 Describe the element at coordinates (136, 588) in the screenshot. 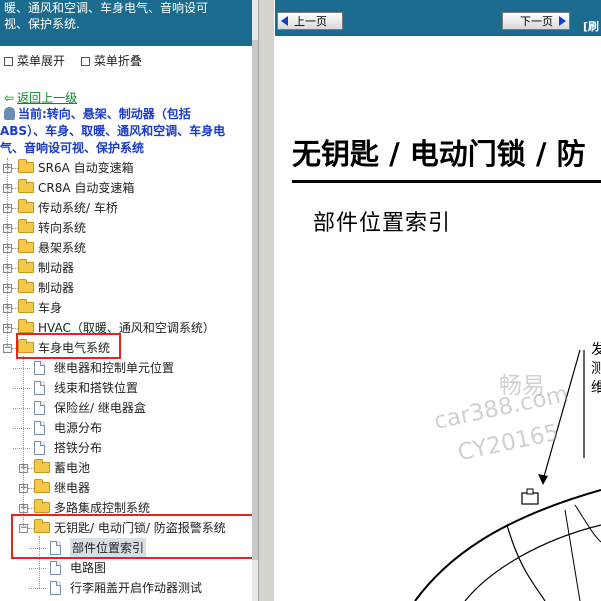

I see `tree-item-label: 行李厢盖开启作动器测试` at that location.